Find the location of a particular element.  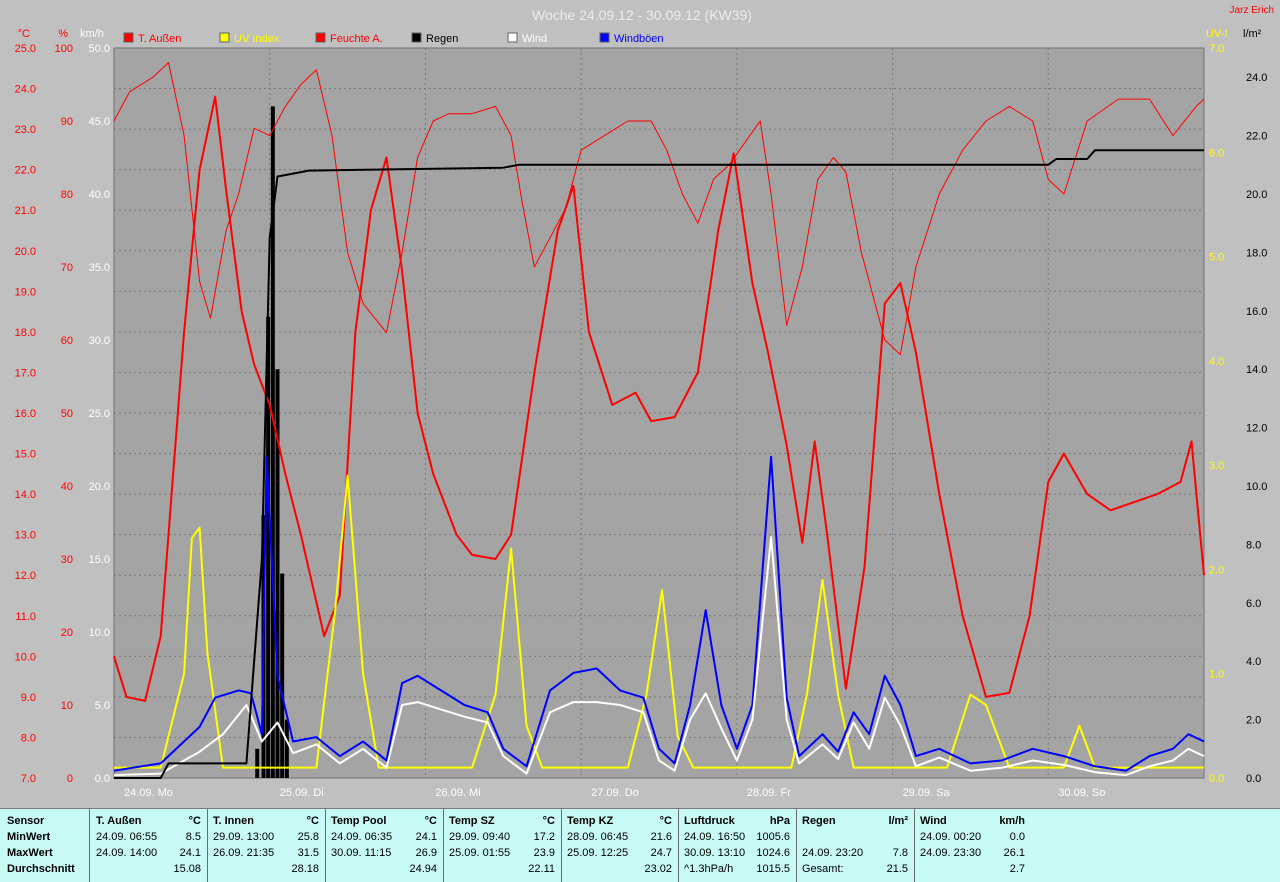

section-max-value: 24.1 is located at coordinates (190, 853).